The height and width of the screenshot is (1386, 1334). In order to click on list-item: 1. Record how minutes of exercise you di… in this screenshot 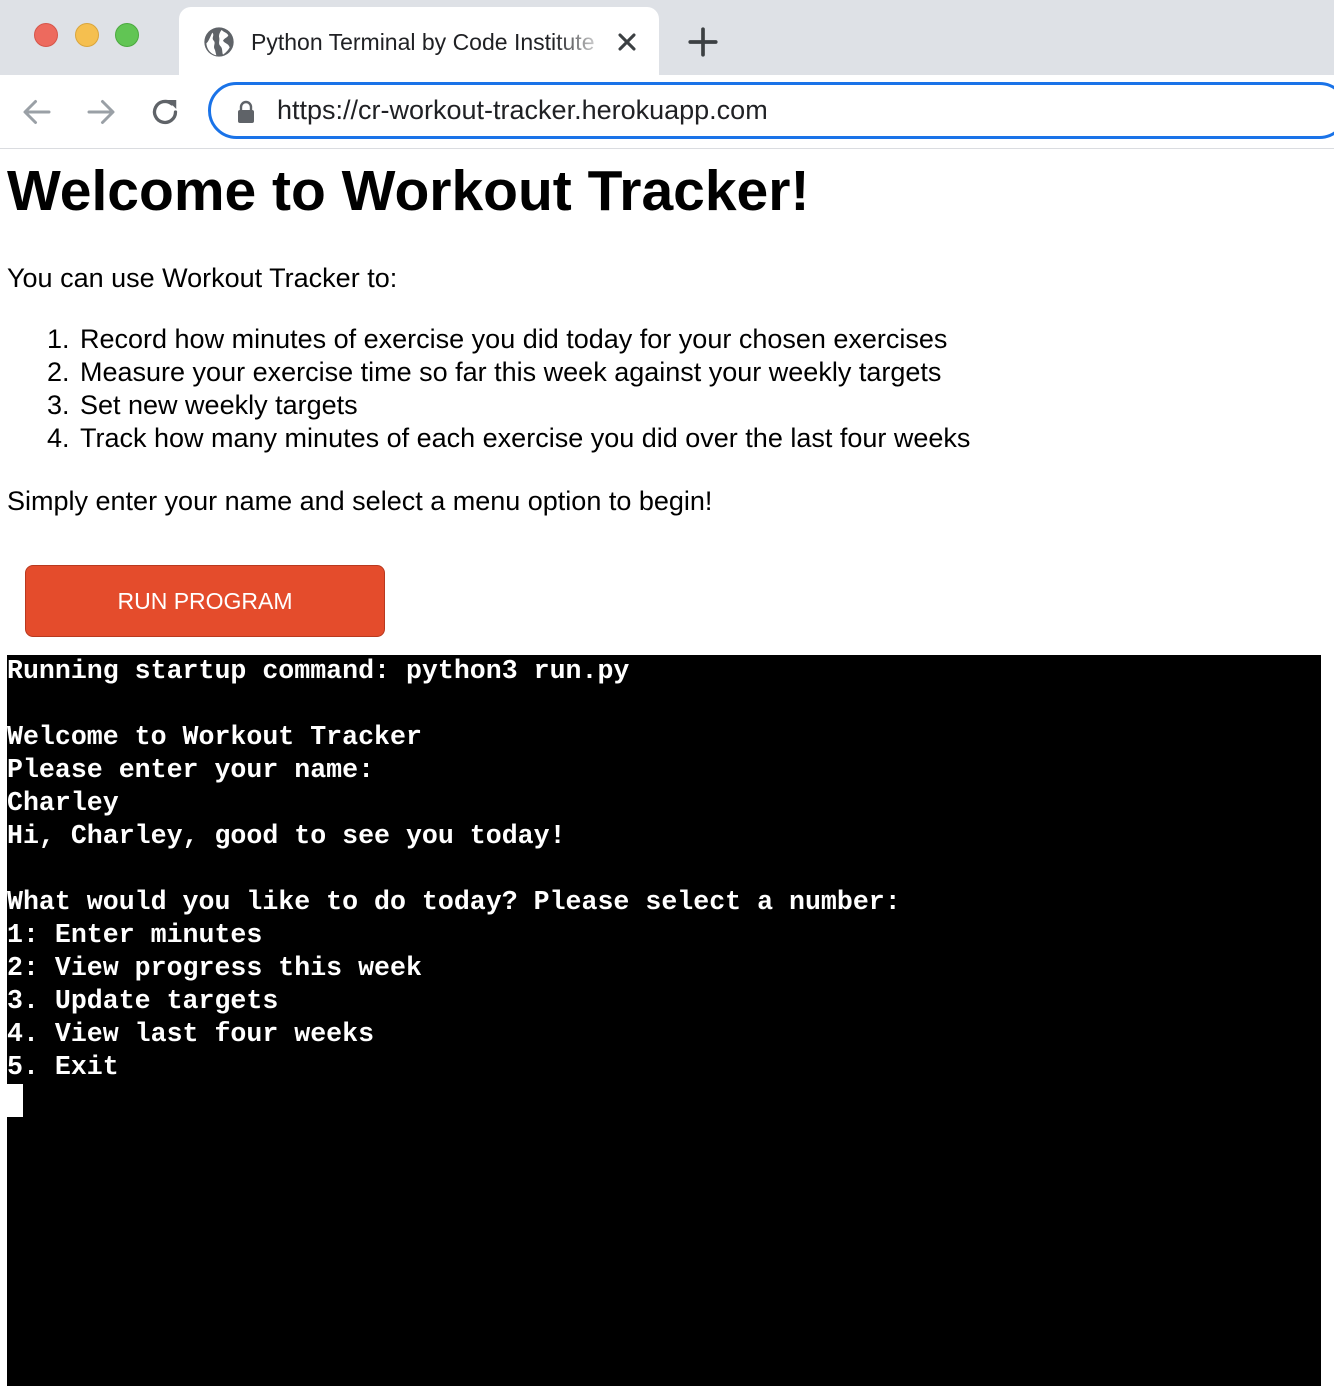, I will do `click(488, 339)`.